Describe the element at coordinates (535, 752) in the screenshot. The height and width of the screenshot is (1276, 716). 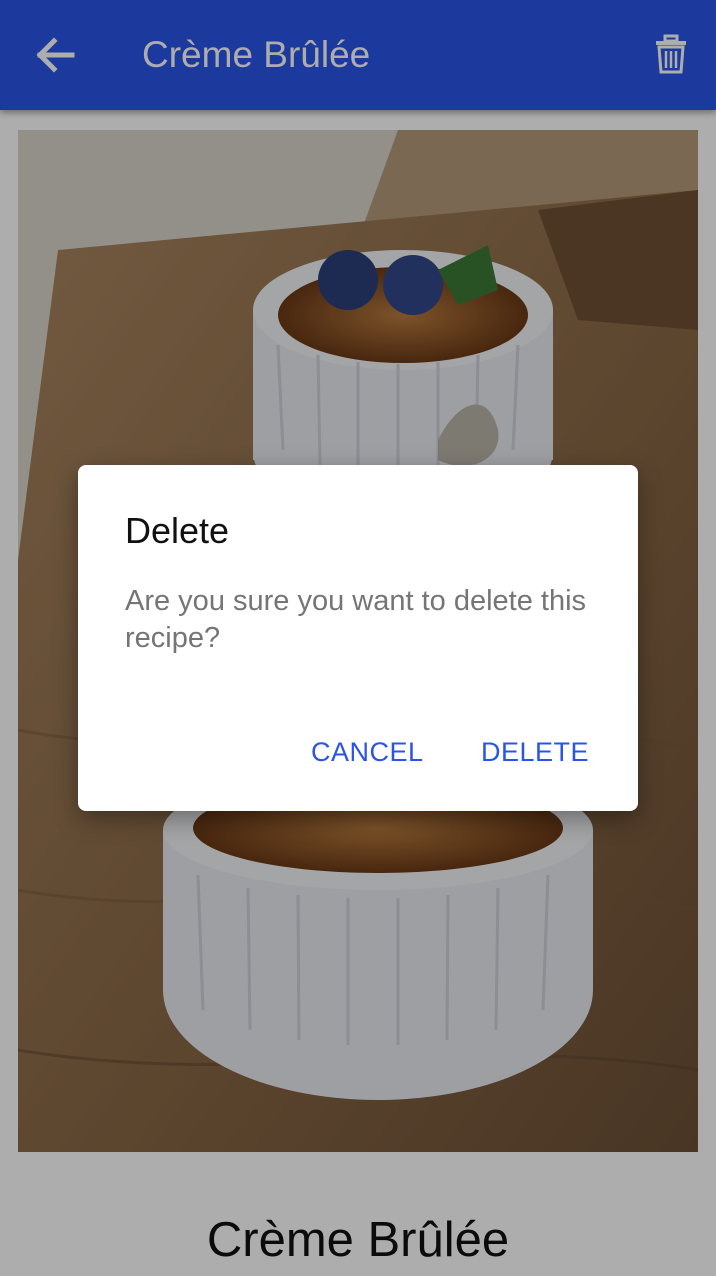
I see `confirm-delete-button: DELETE` at that location.